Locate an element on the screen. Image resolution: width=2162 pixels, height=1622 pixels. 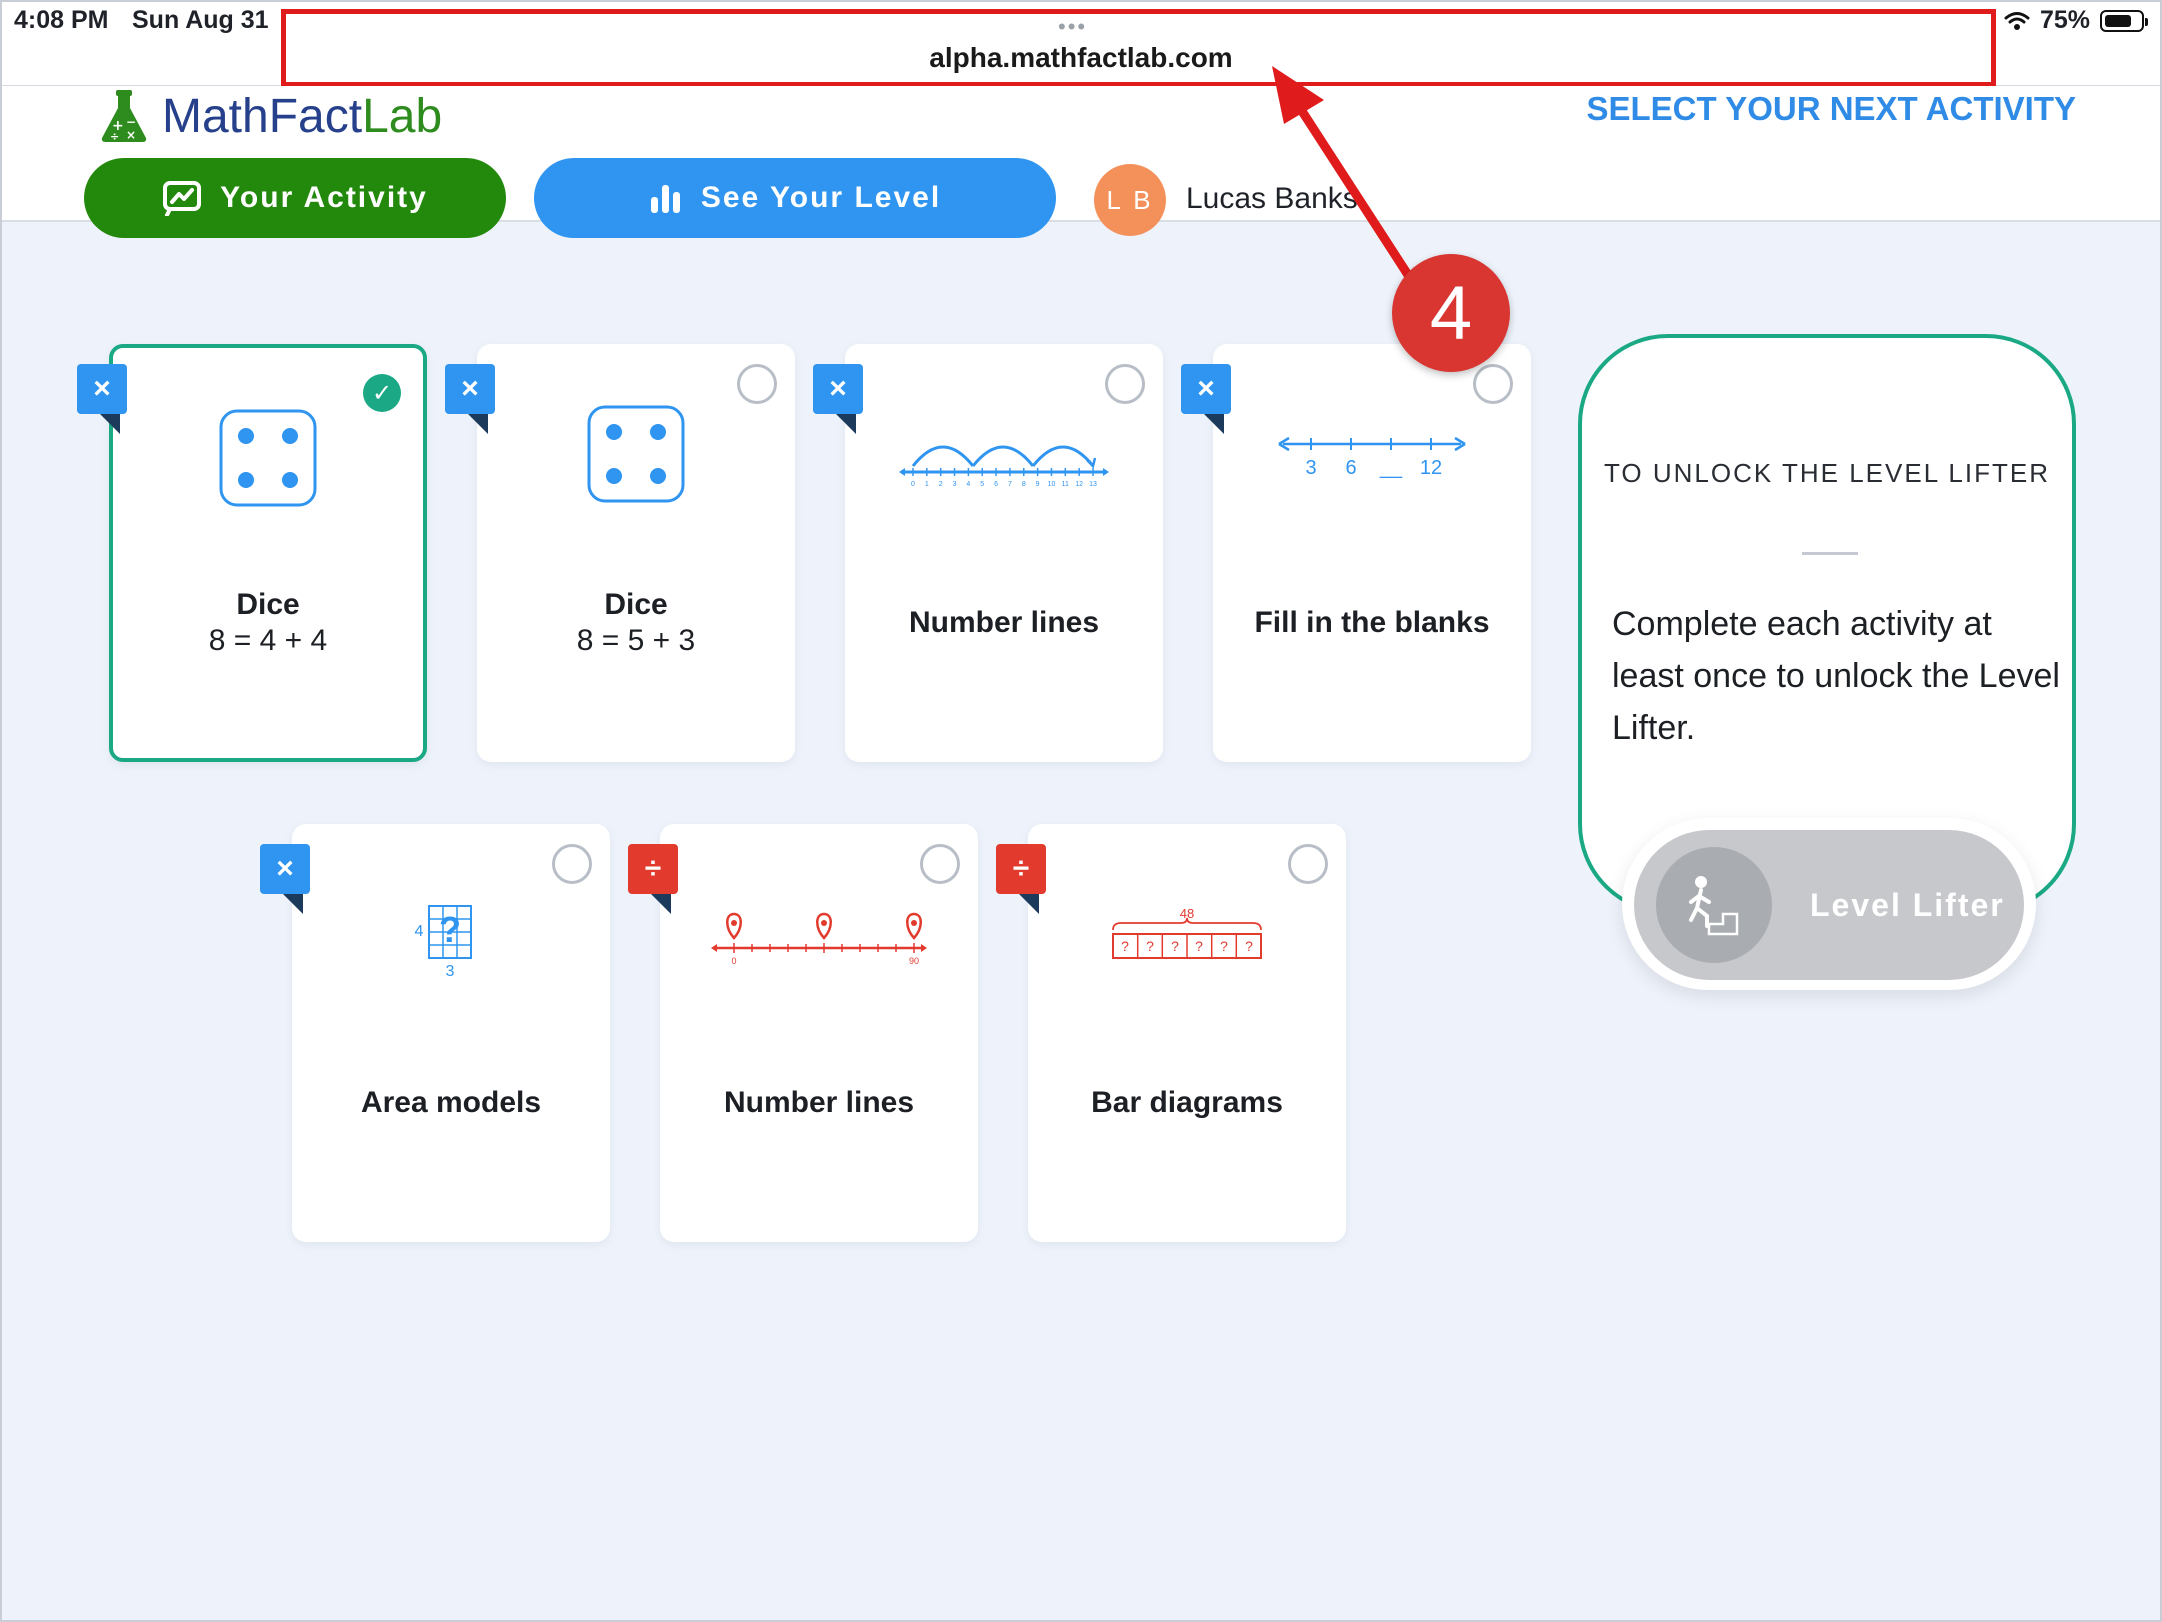
blank-number-line-icon: 3 6 __ 12 is located at coordinates (1372, 509).